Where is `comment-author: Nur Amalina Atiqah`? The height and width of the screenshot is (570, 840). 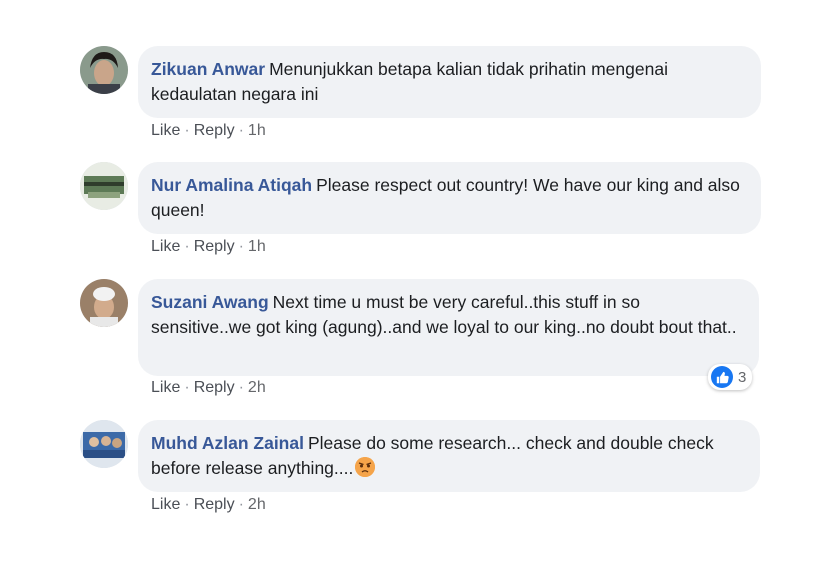
comment-author: Nur Amalina Atiqah is located at coordinates (231, 185).